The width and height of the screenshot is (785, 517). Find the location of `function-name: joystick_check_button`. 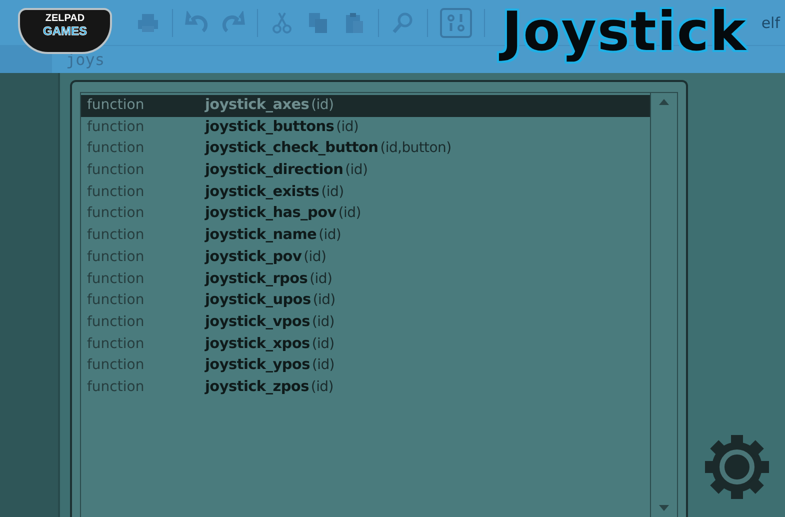

function-name: joystick_check_button is located at coordinates (291, 148).